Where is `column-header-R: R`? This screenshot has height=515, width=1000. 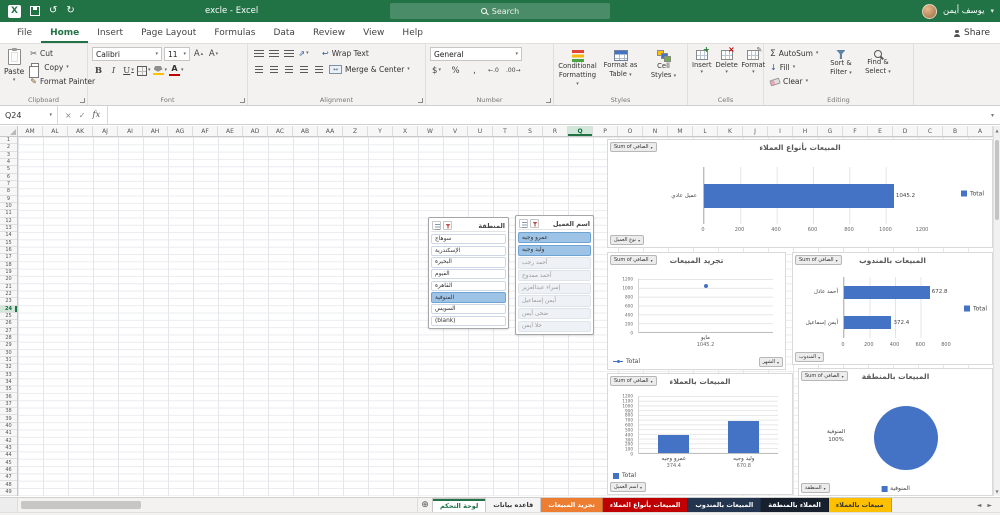 column-header-R: R is located at coordinates (555, 131).